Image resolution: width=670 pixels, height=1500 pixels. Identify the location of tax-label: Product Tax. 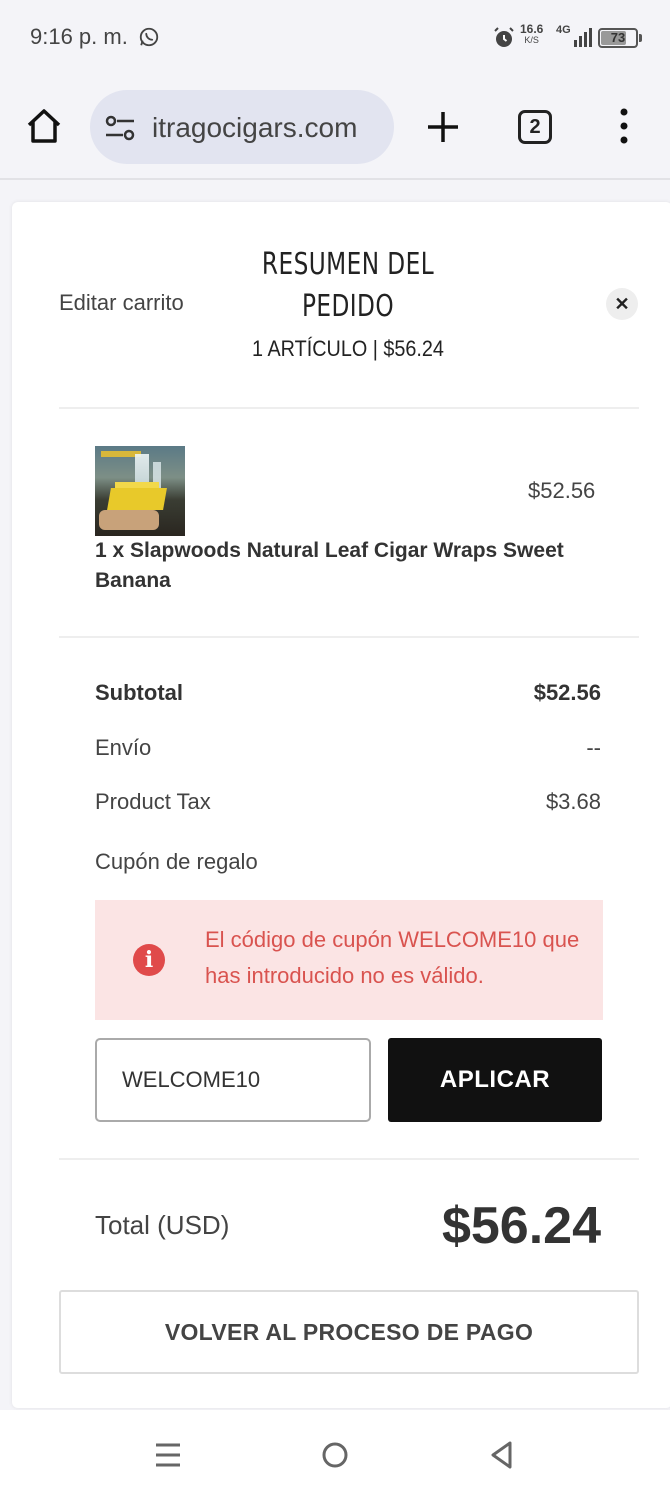
(153, 801).